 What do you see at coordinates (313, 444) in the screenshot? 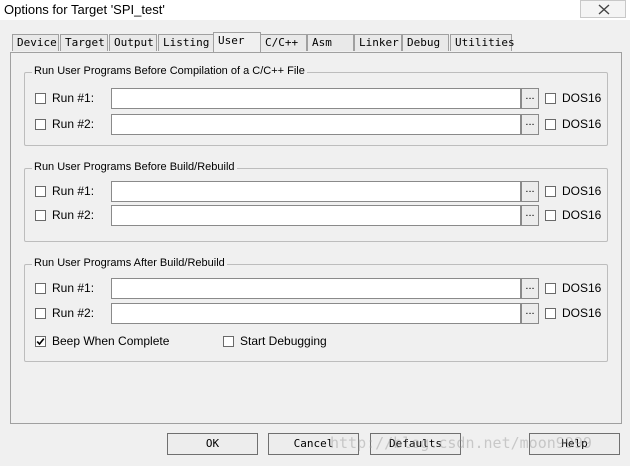
I see `cancel-button: Cancel` at bounding box center [313, 444].